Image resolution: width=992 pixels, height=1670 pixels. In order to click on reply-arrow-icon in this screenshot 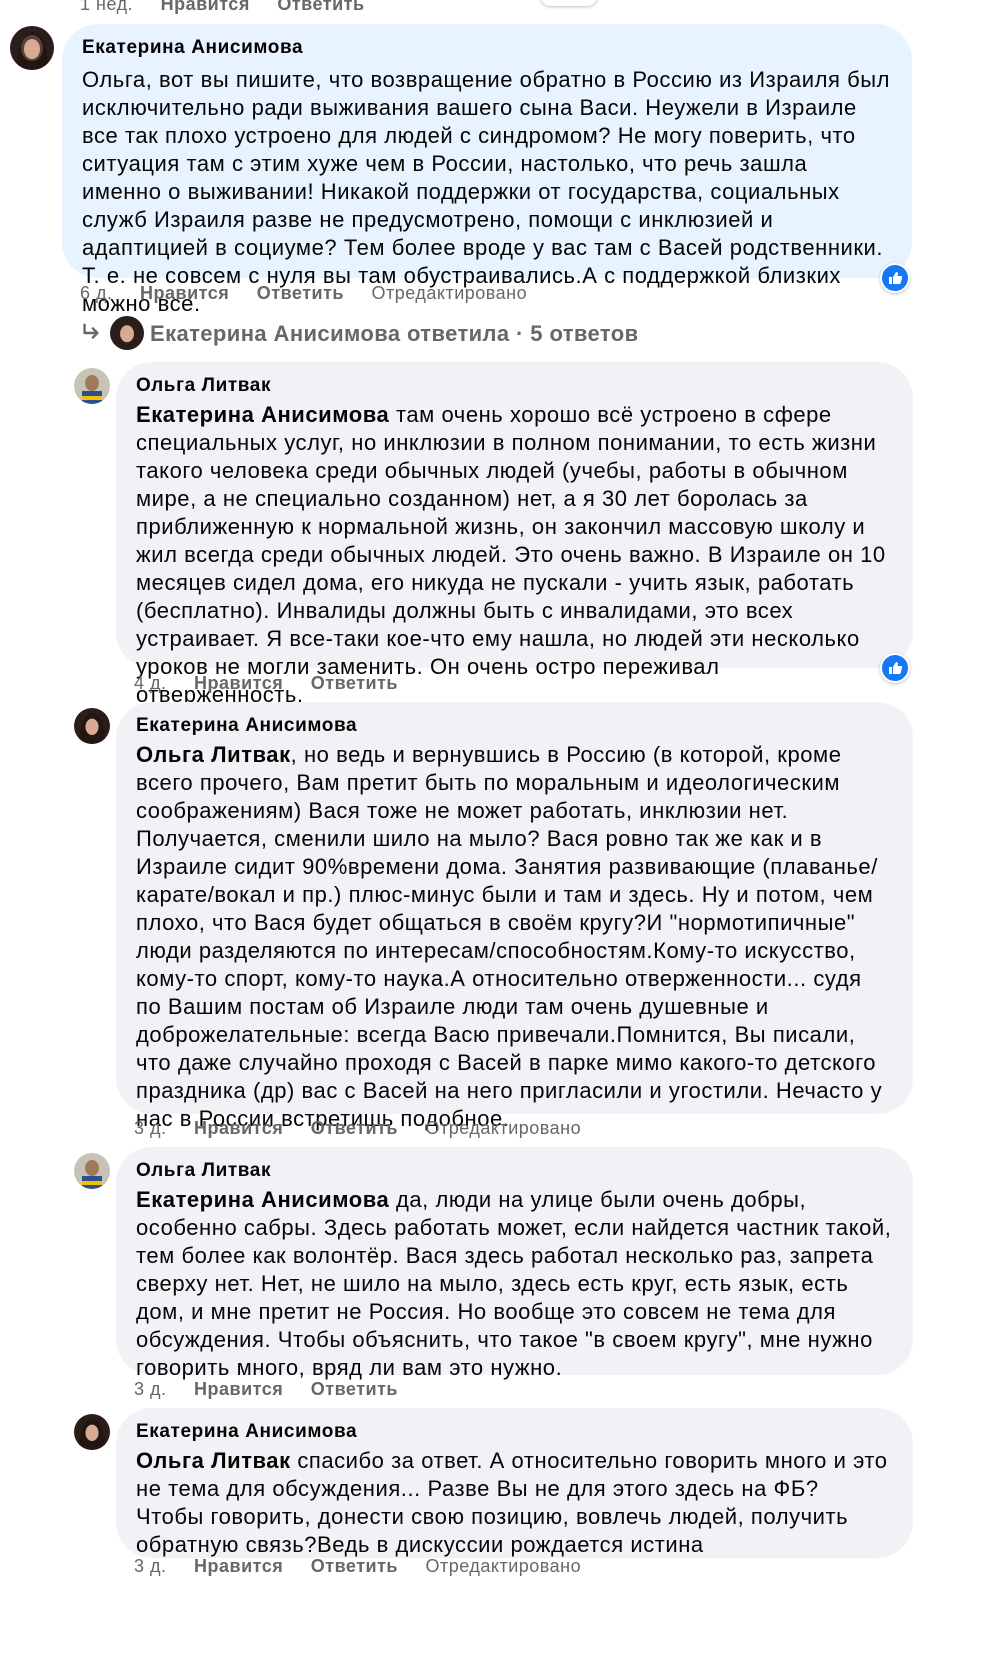, I will do `click(91, 331)`.